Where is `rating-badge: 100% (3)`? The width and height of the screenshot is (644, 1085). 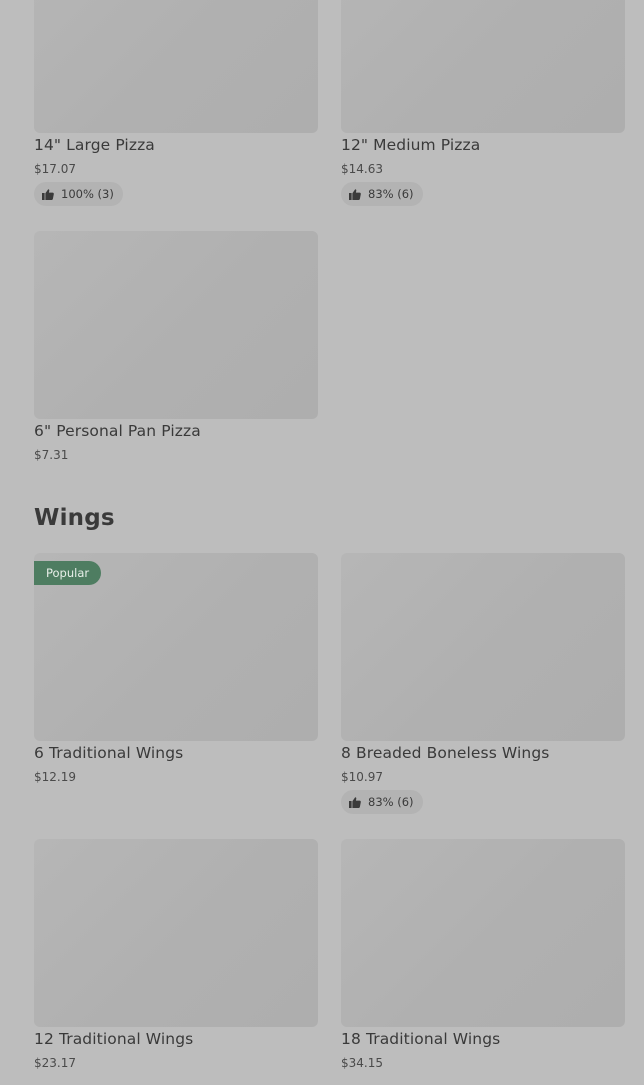 rating-badge: 100% (3) is located at coordinates (78, 194).